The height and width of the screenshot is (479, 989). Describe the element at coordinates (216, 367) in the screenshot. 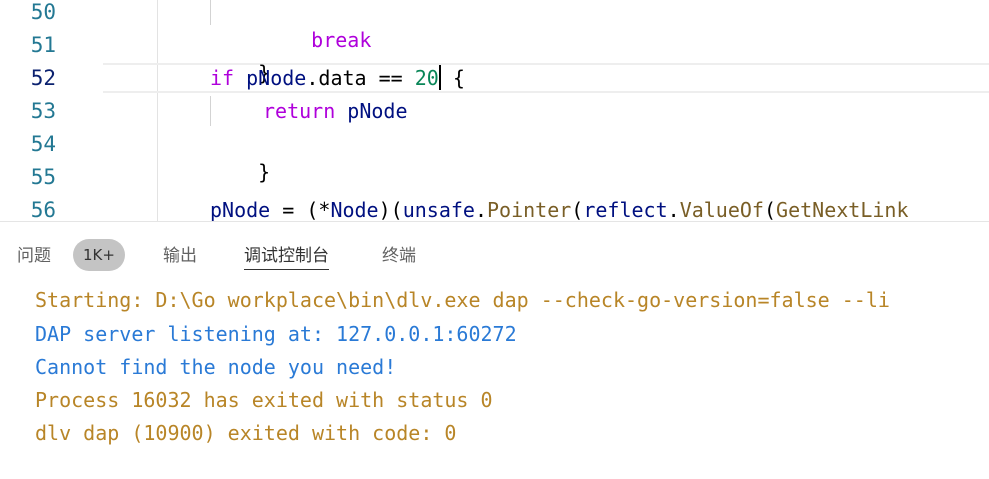

I see `console-line: Cannot find the node you need!` at that location.